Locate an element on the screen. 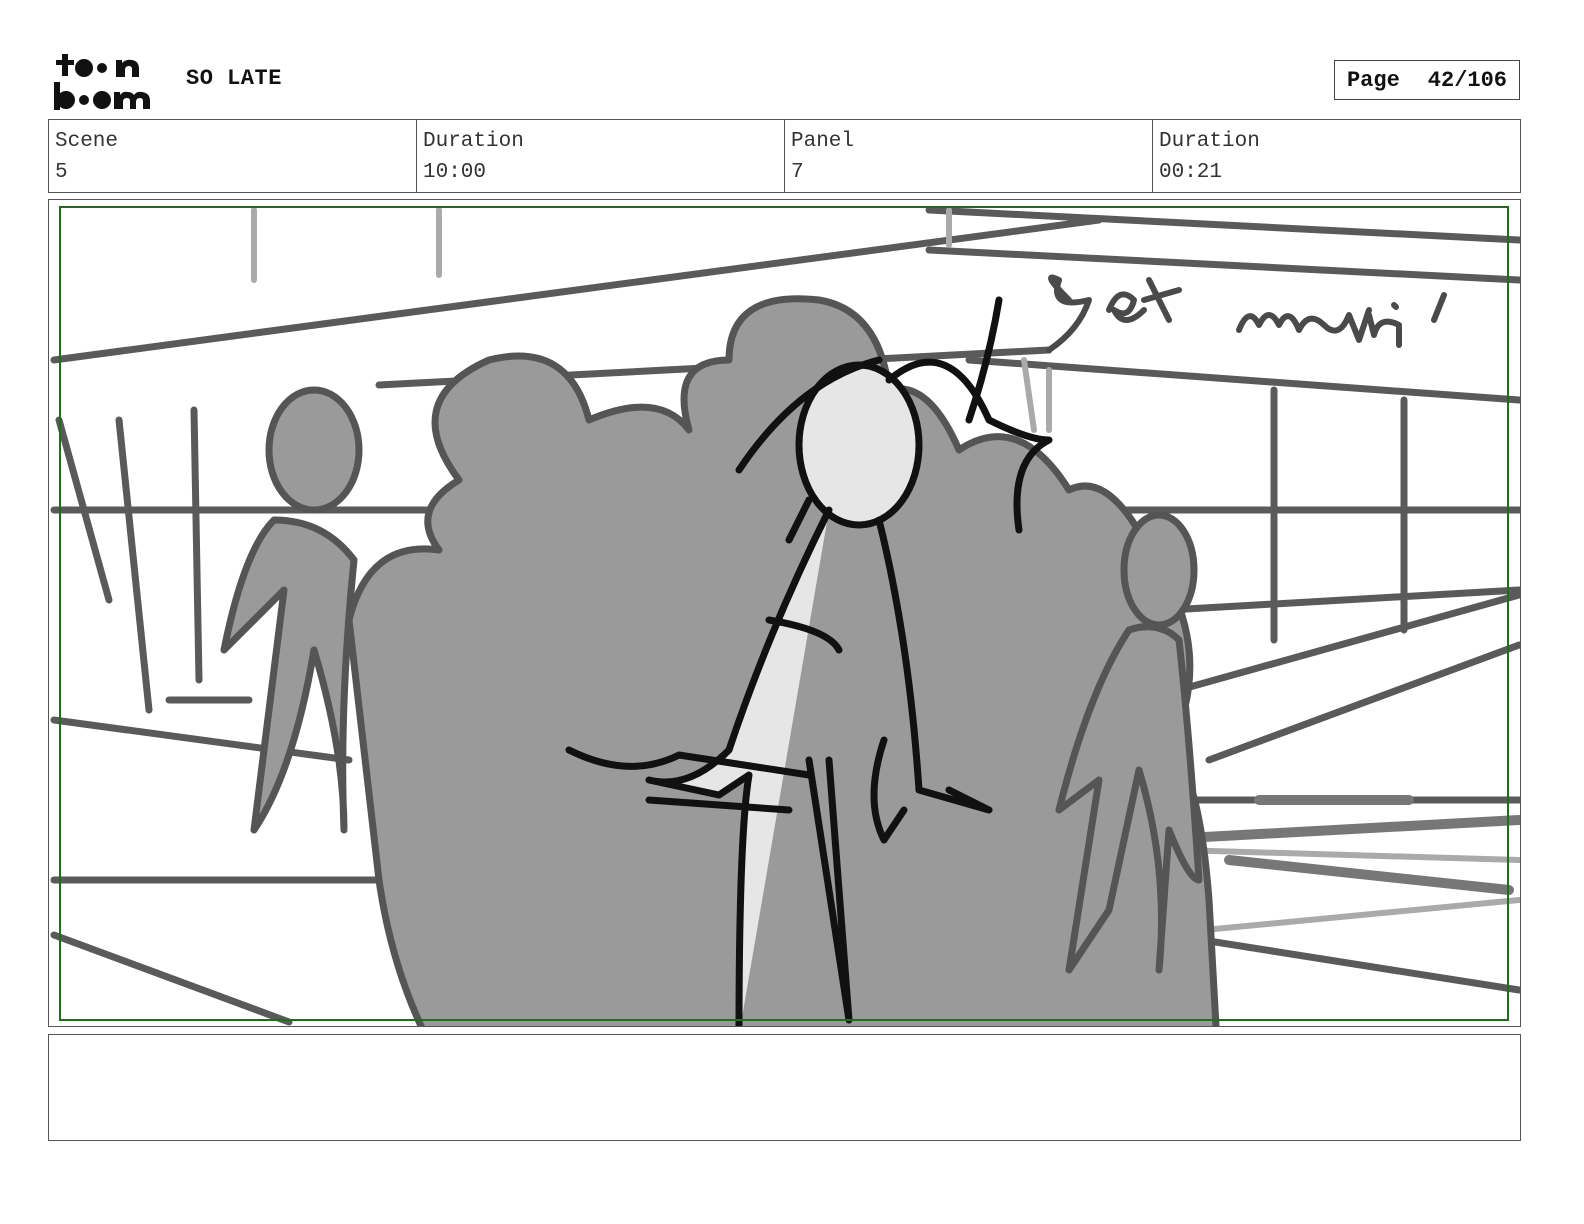  toon-boom-logo is located at coordinates (102, 82).